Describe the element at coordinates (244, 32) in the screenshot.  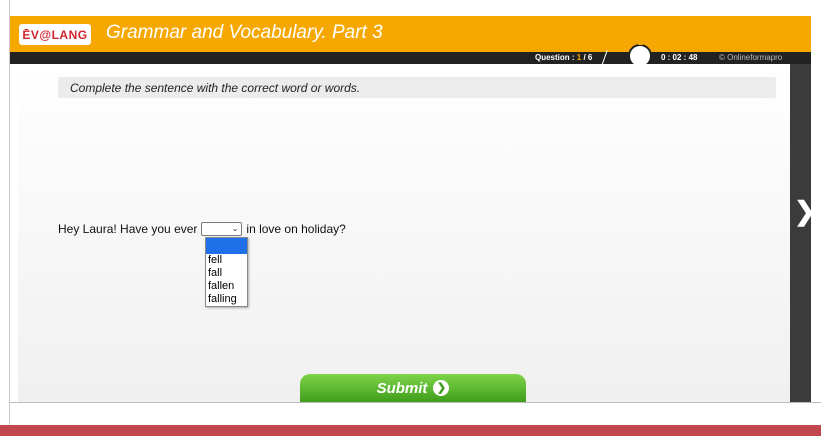
I see `page-title: Grammar and Vocabulary. Part 3` at that location.